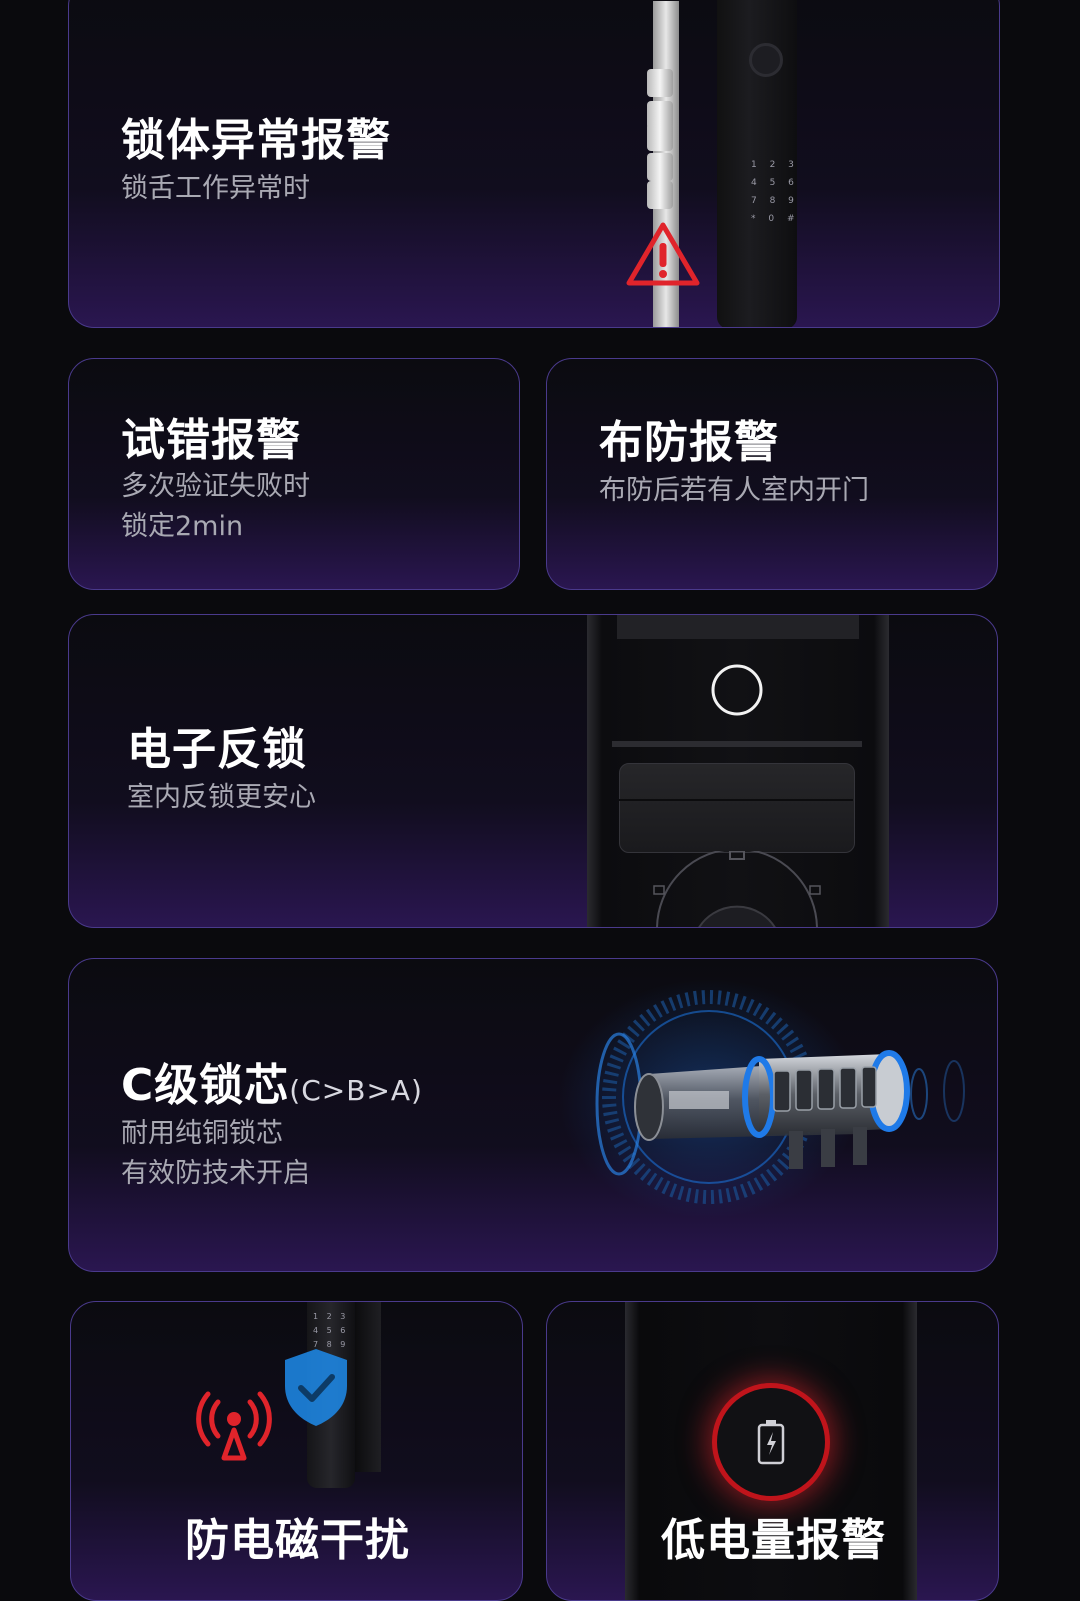 The height and width of the screenshot is (1601, 1080). Describe the element at coordinates (771, 1442) in the screenshot. I see `battery-icon` at that location.